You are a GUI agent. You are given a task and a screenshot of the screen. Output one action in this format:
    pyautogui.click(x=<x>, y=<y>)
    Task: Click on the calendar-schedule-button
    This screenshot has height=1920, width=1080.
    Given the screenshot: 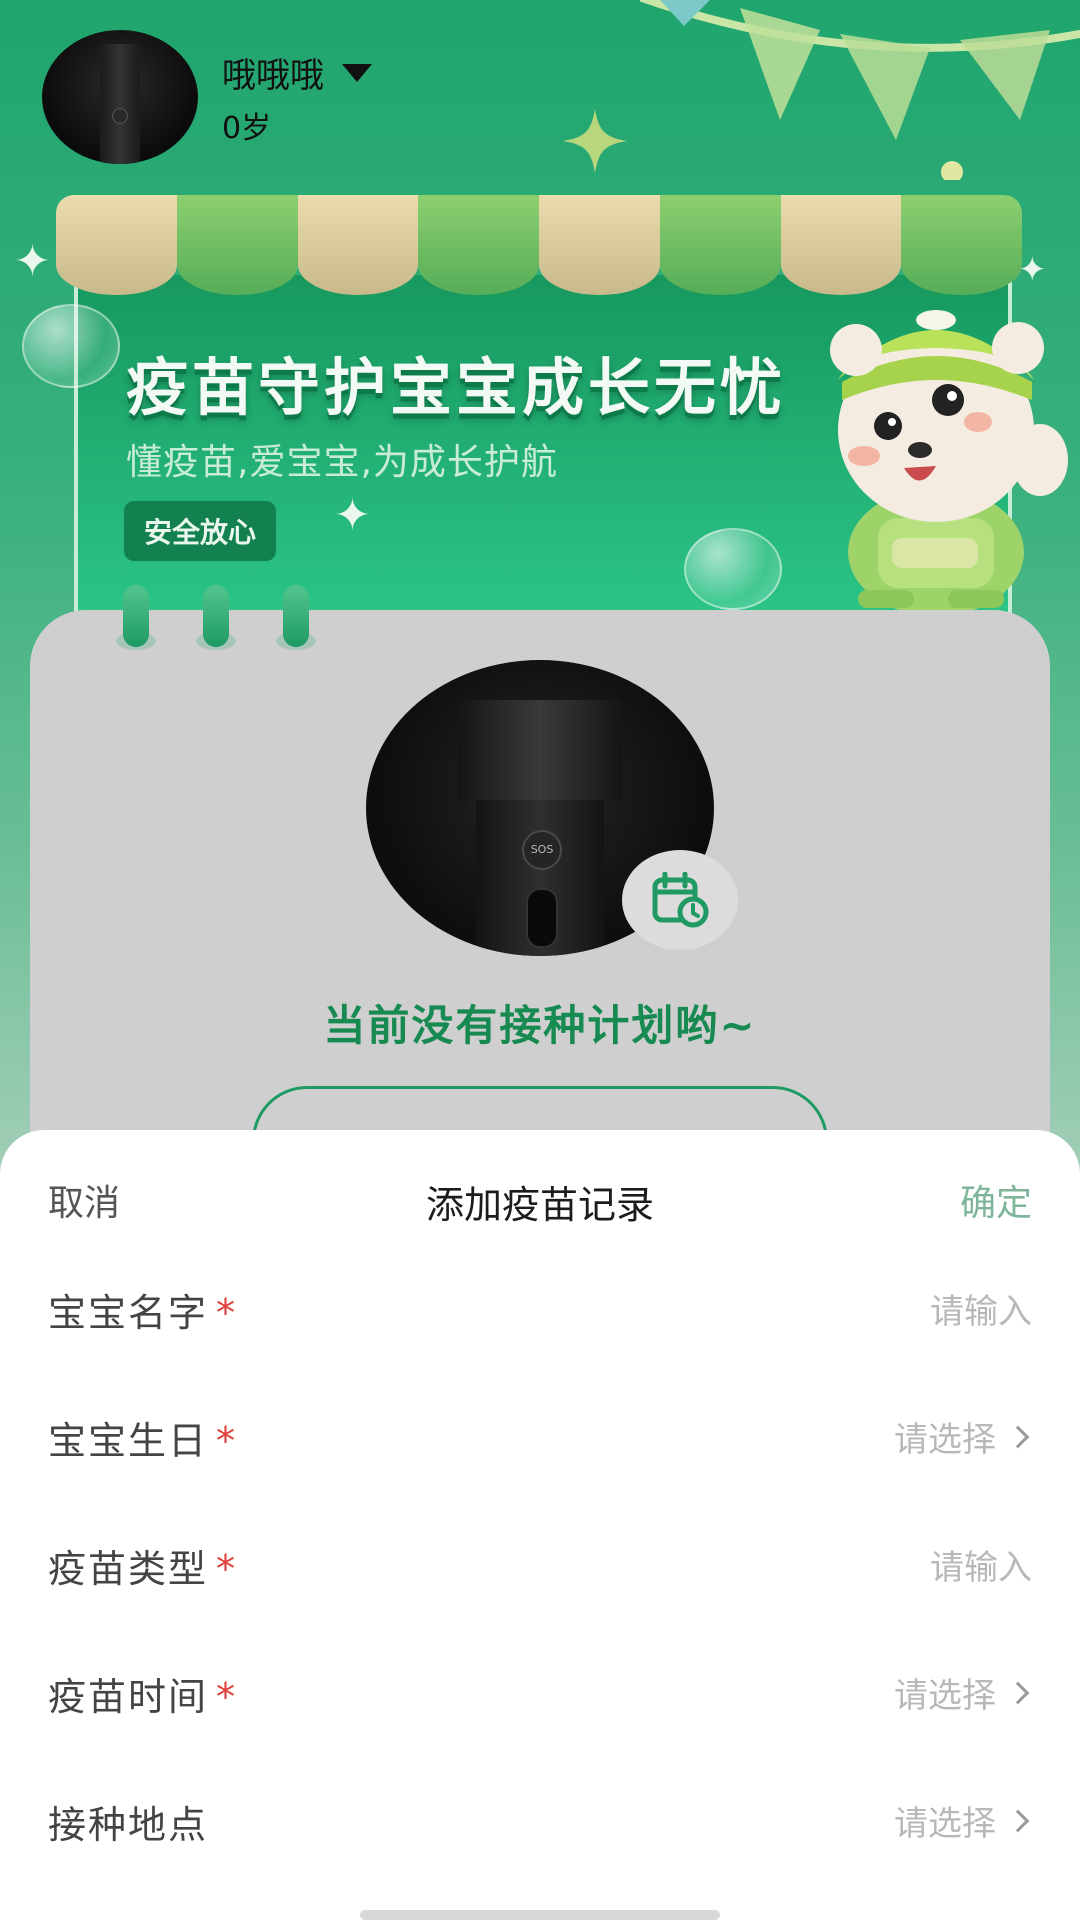 What is the action you would take?
    pyautogui.click(x=680, y=900)
    